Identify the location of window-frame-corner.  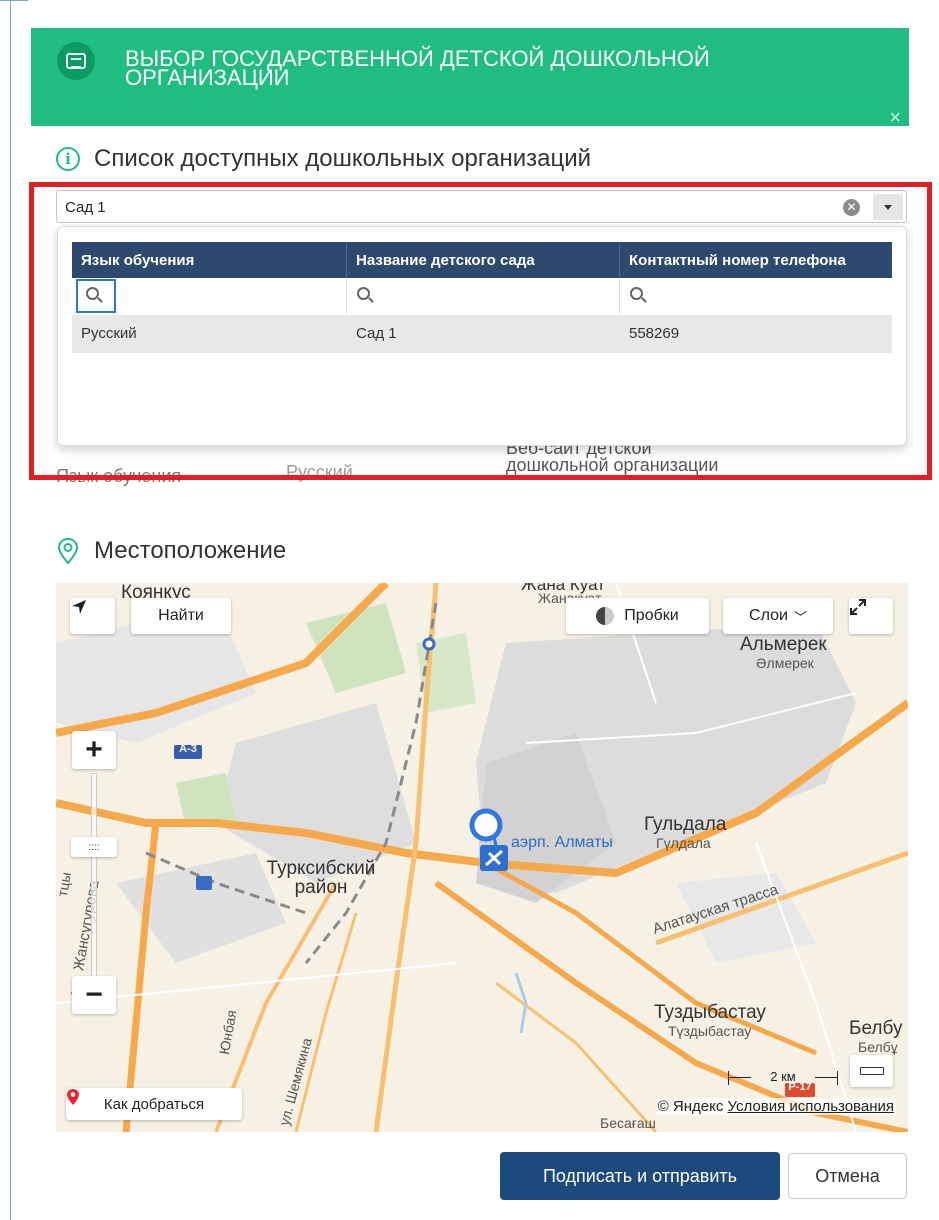
(14, 5).